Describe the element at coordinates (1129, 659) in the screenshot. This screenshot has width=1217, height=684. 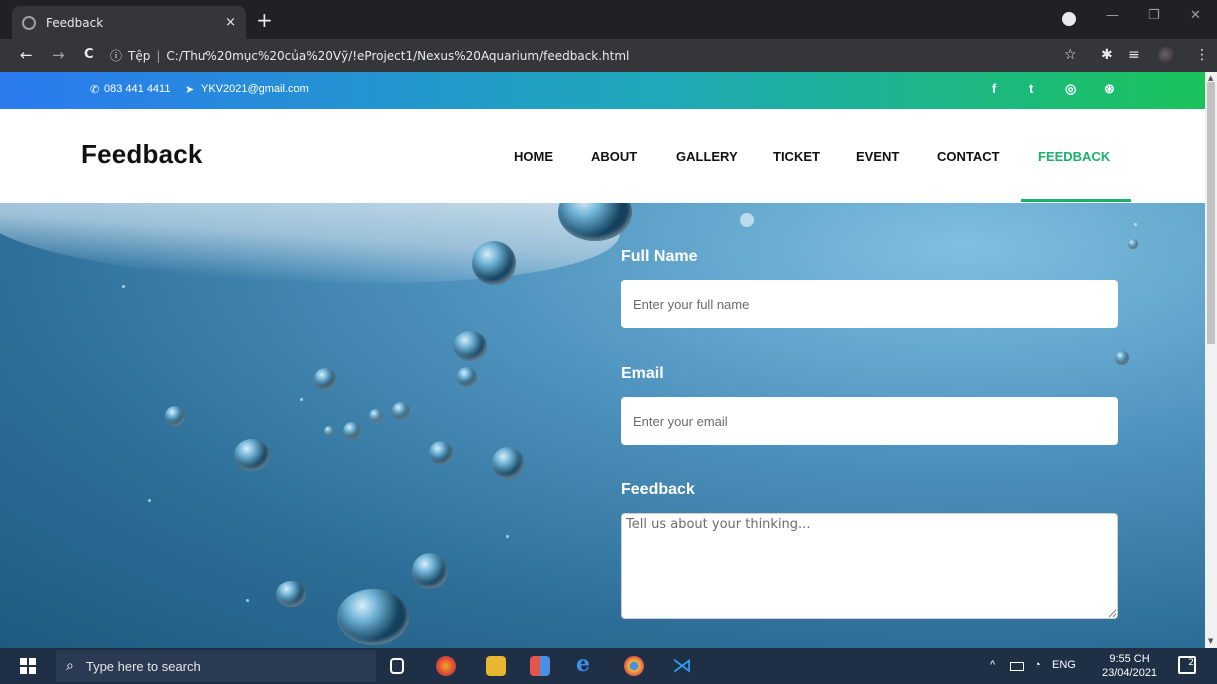
I see `clock-time: 9:55 CH` at that location.